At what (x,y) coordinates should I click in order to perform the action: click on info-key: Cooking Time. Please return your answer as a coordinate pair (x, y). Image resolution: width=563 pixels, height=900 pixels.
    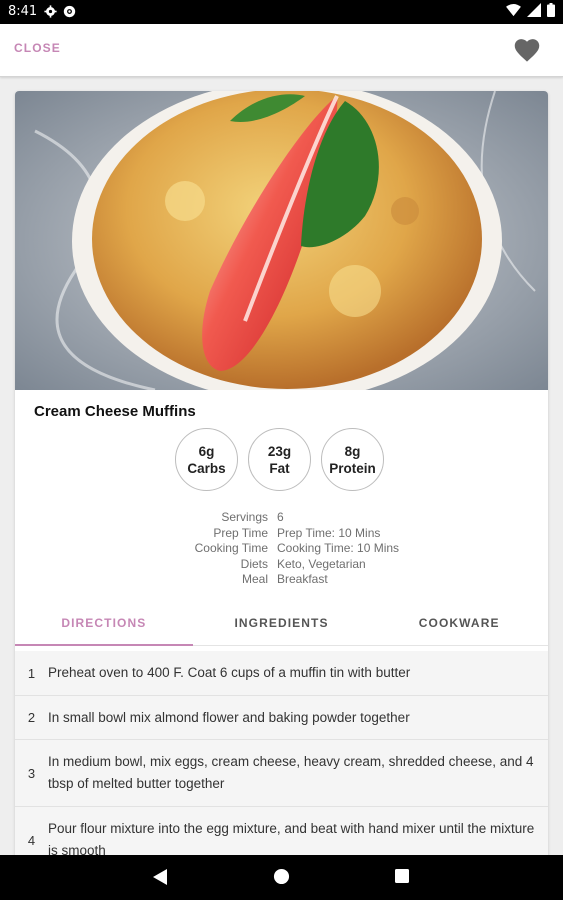
    Looking at the image, I should click on (231, 548).